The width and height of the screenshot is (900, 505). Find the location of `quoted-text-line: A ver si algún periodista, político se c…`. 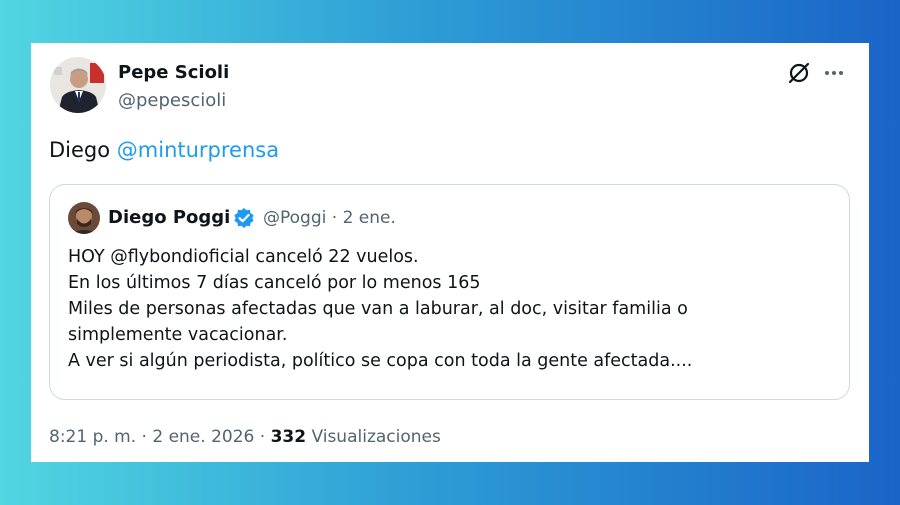

quoted-text-line: A ver si algún periodista, político se c… is located at coordinates (380, 361).